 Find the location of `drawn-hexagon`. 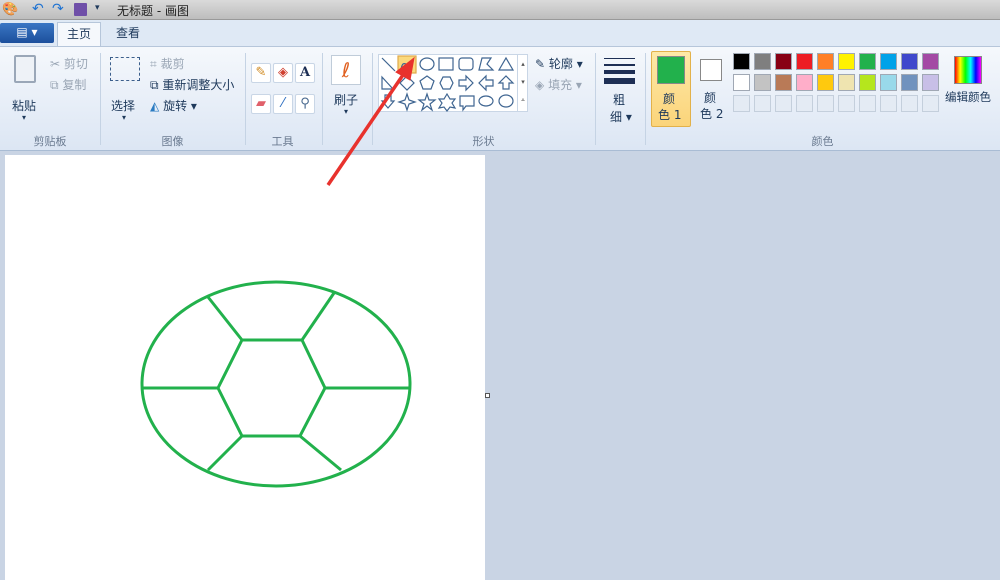

drawn-hexagon is located at coordinates (271, 388).